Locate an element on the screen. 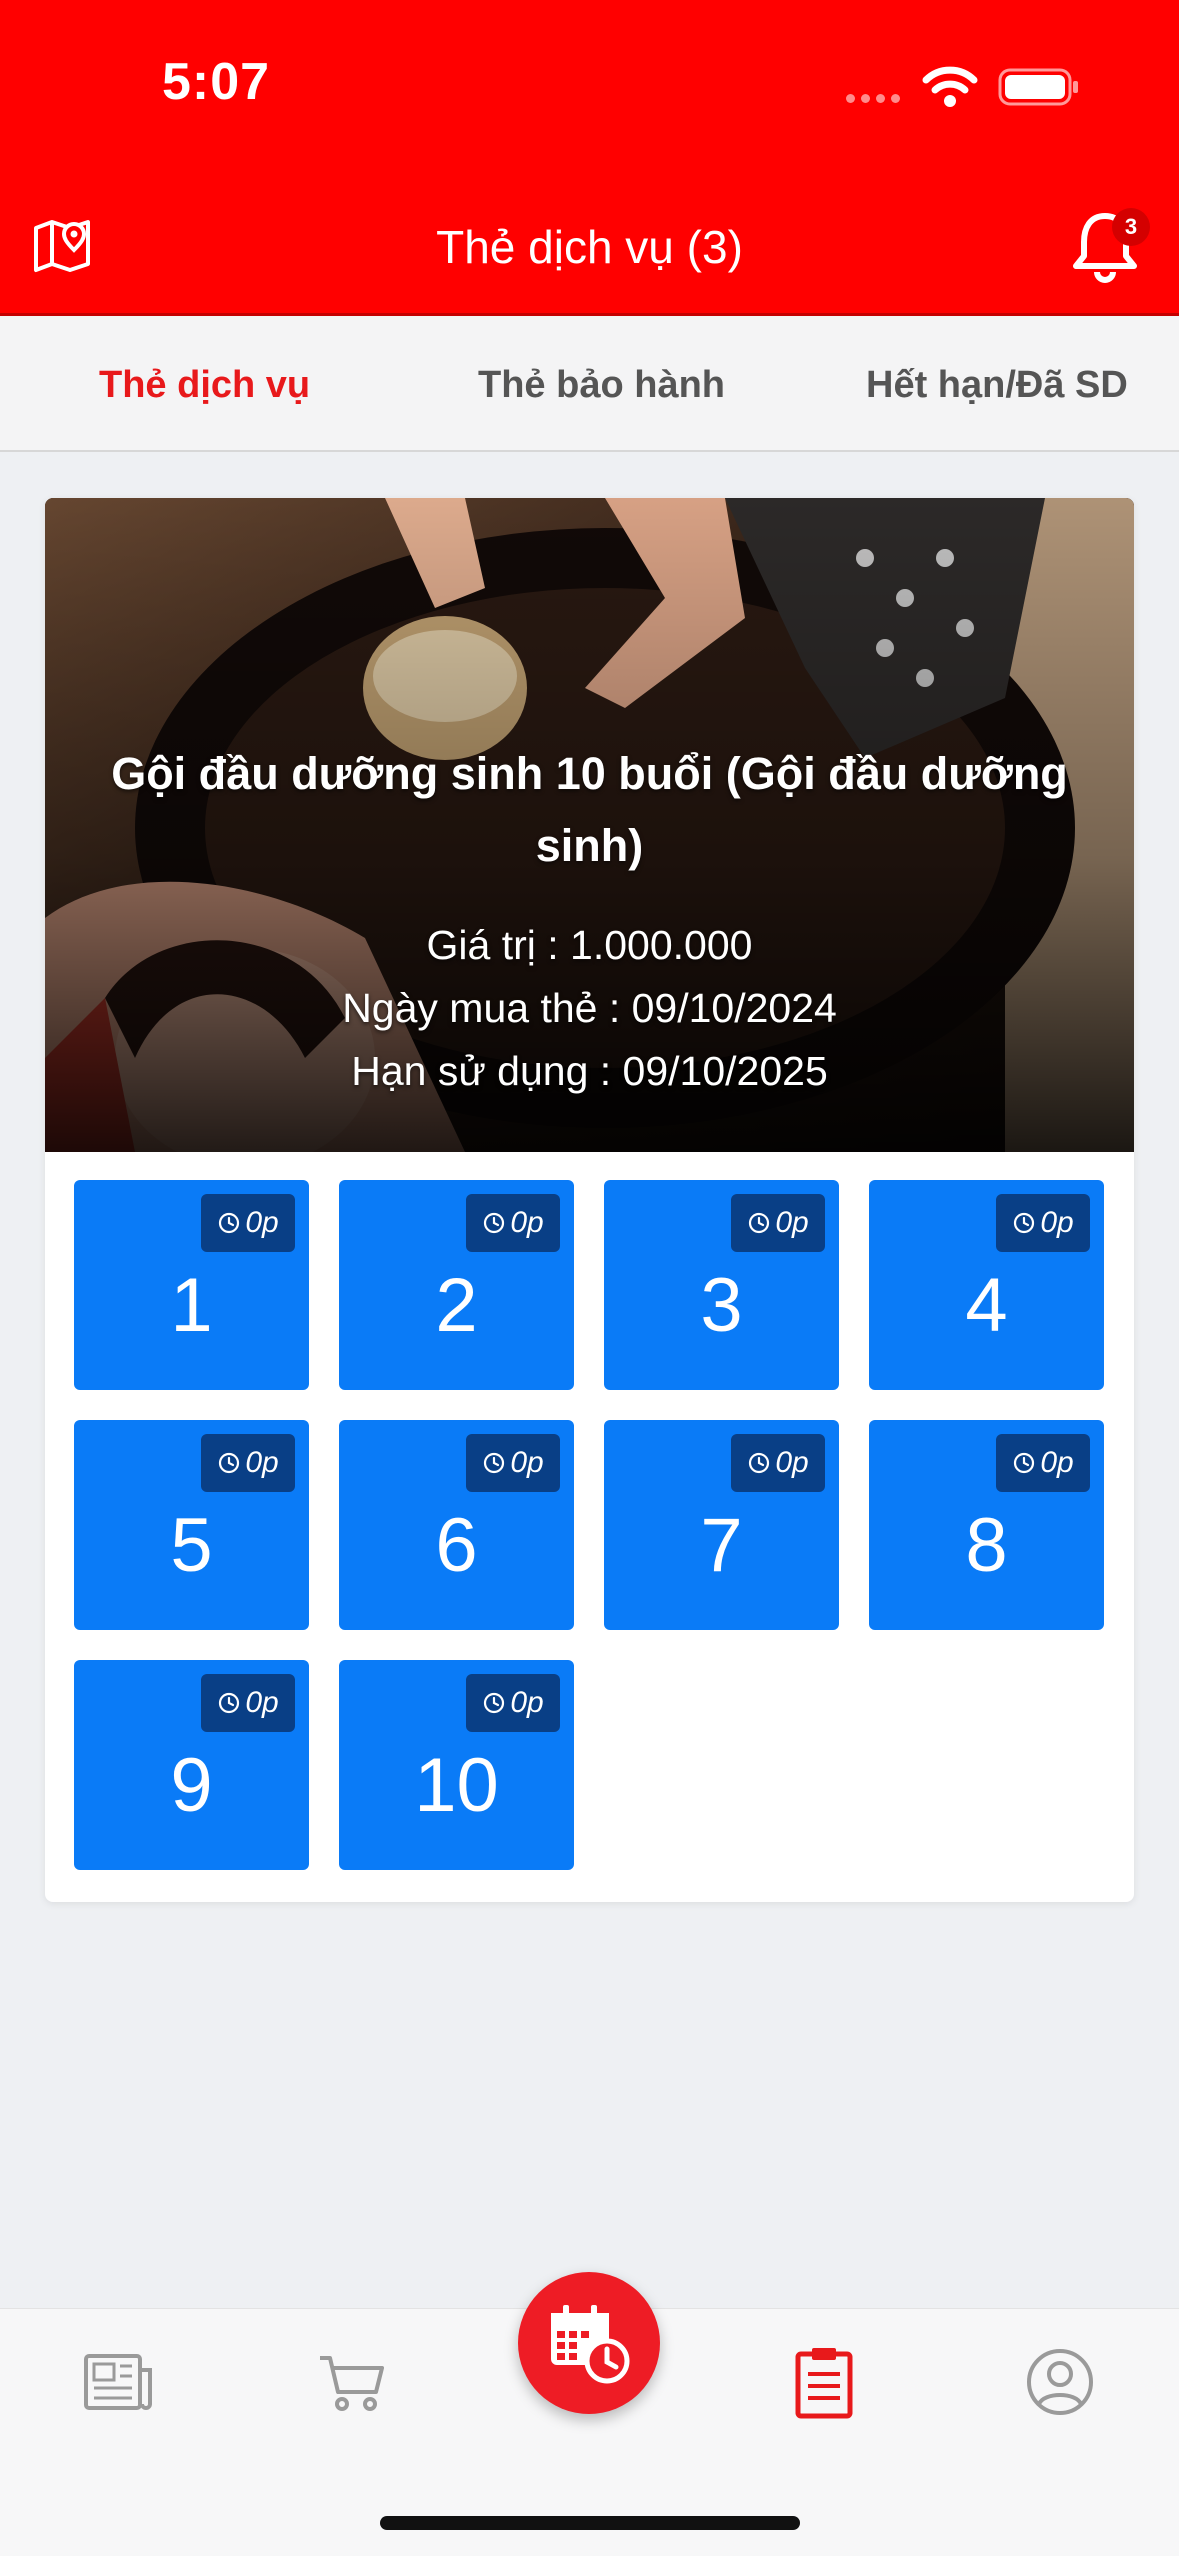  tab-warranty-cards: Thẻ bảo hành is located at coordinates (601, 385).